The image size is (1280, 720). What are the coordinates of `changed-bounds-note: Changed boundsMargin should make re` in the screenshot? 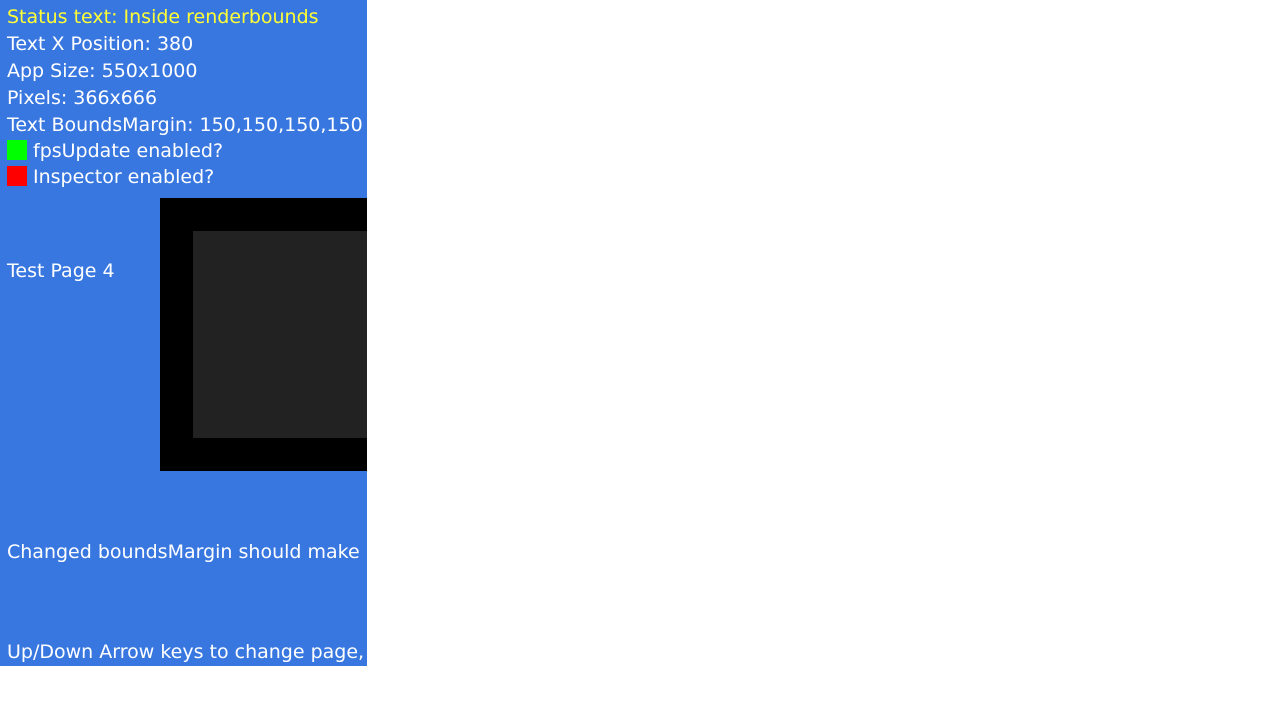 It's located at (187, 552).